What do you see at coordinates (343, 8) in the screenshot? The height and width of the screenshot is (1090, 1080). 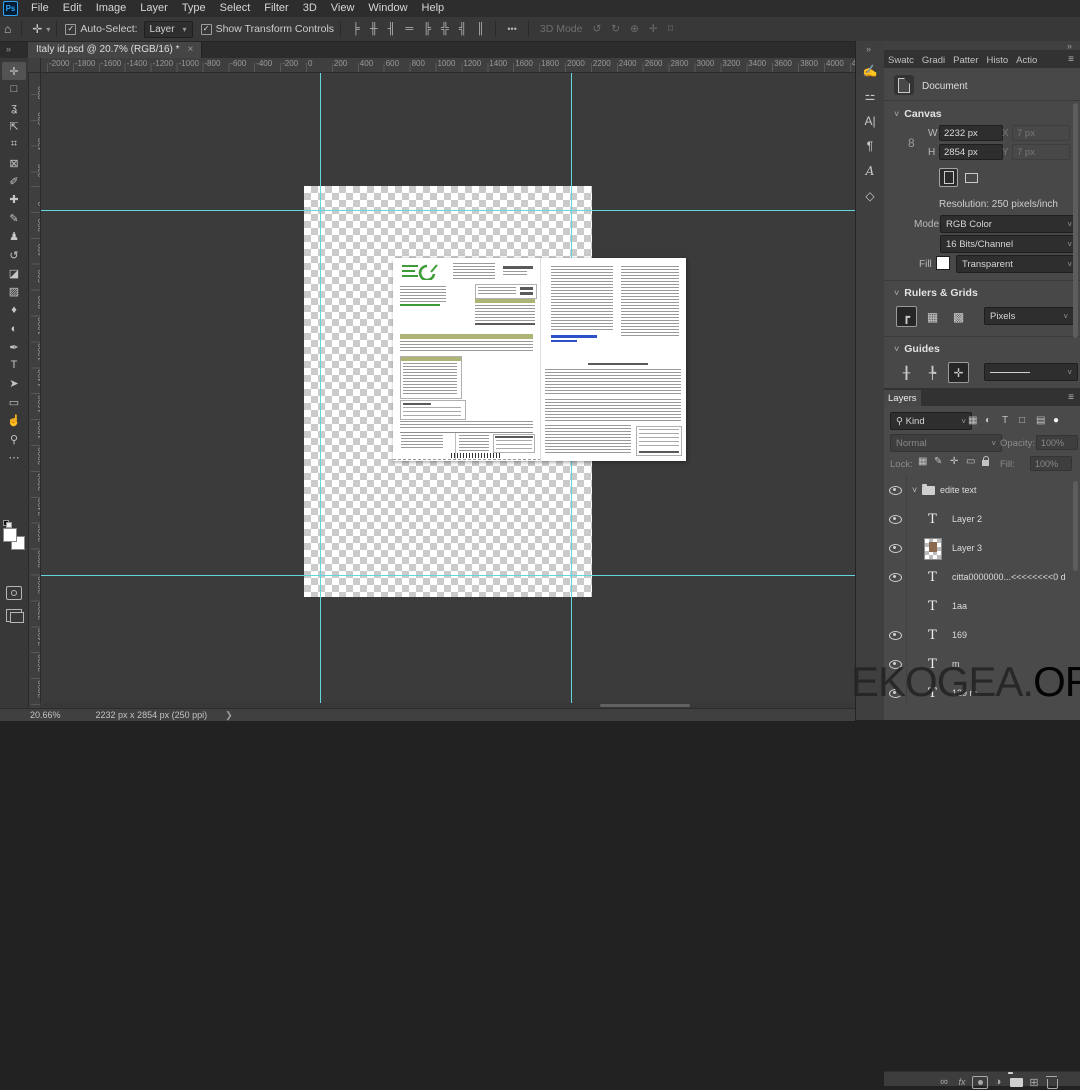 I see `menu-view: View` at bounding box center [343, 8].